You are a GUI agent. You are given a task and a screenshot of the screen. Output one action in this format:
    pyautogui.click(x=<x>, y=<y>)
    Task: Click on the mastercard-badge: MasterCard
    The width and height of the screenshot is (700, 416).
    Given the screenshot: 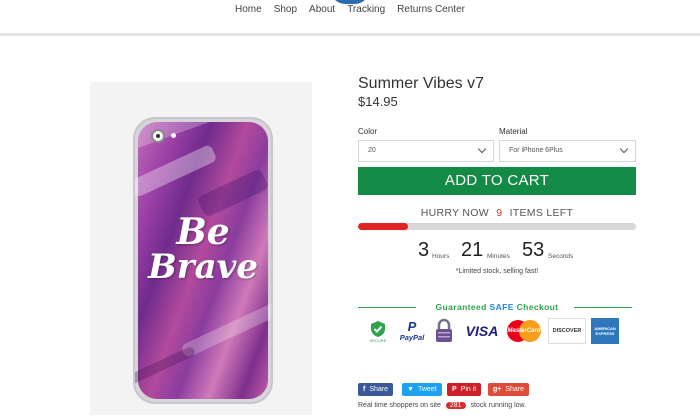 What is the action you would take?
    pyautogui.click(x=524, y=331)
    